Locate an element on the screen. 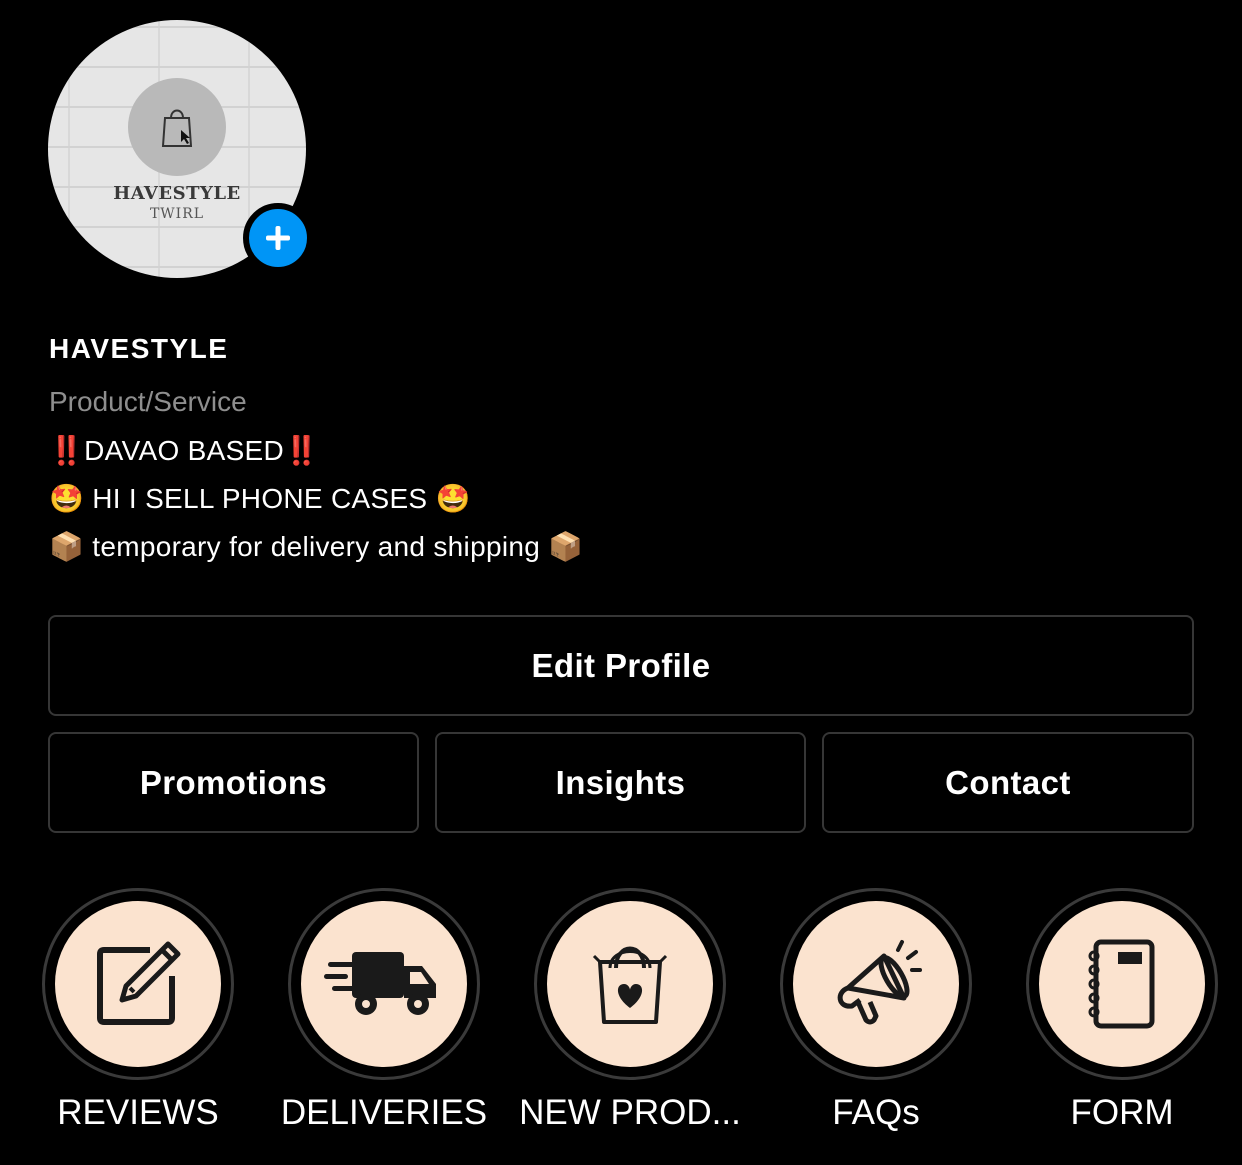 The image size is (1242, 1165). add-story-button is located at coordinates (278, 238).